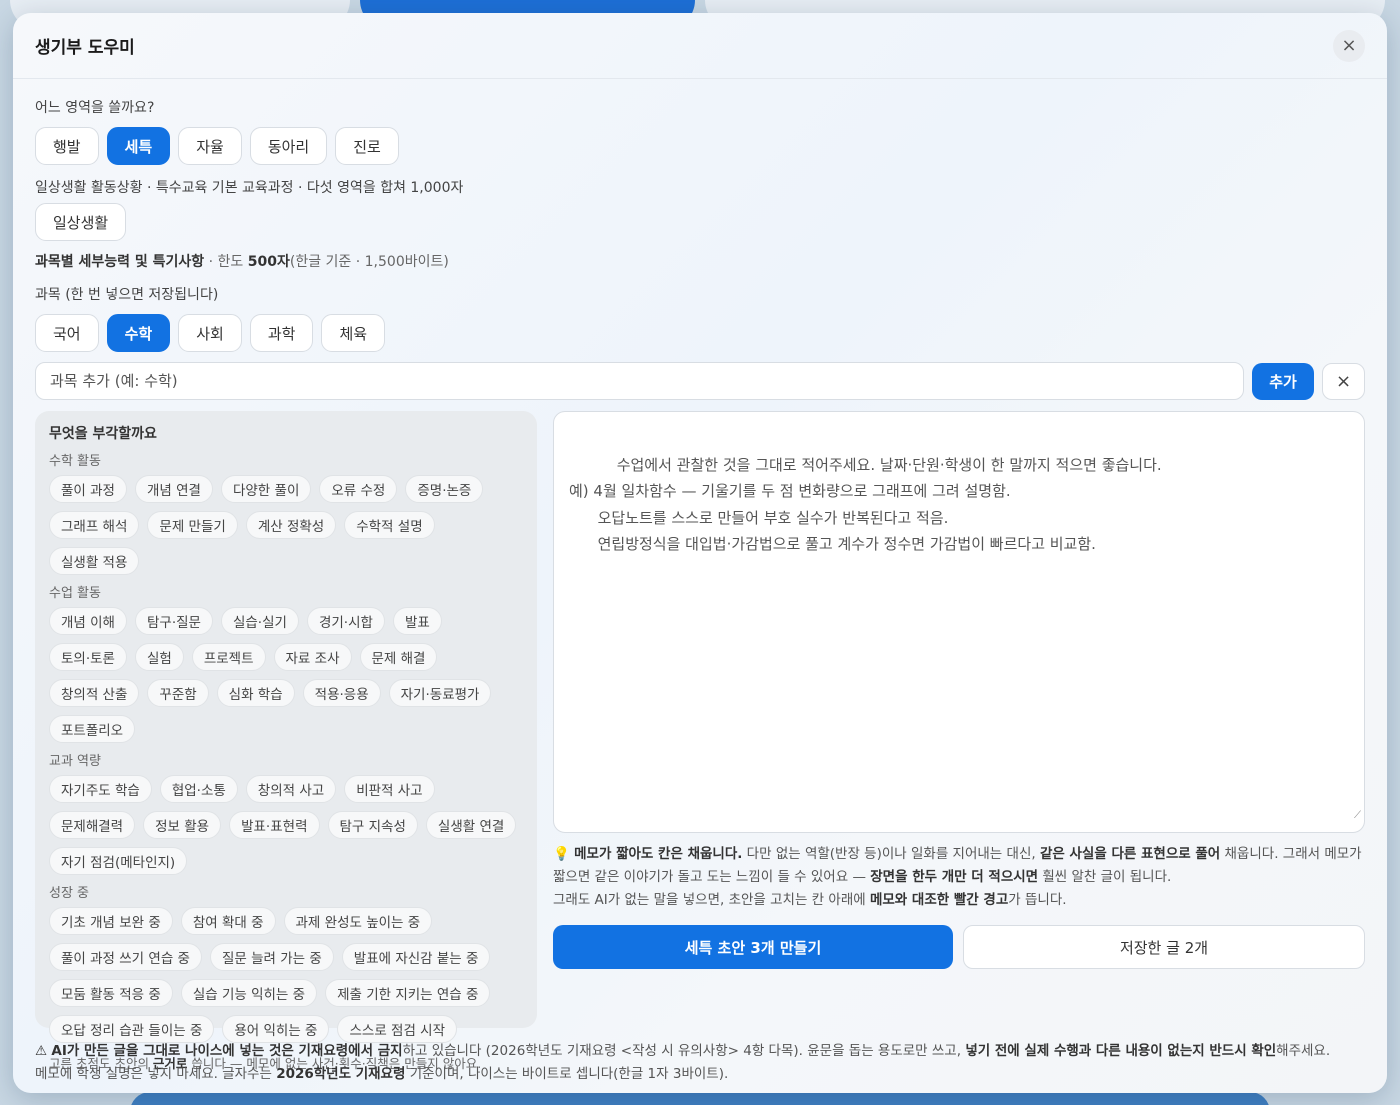 Image resolution: width=1400 pixels, height=1105 pixels. What do you see at coordinates (358, 489) in the screenshot?
I see `focus-chip: 오류 수정` at bounding box center [358, 489].